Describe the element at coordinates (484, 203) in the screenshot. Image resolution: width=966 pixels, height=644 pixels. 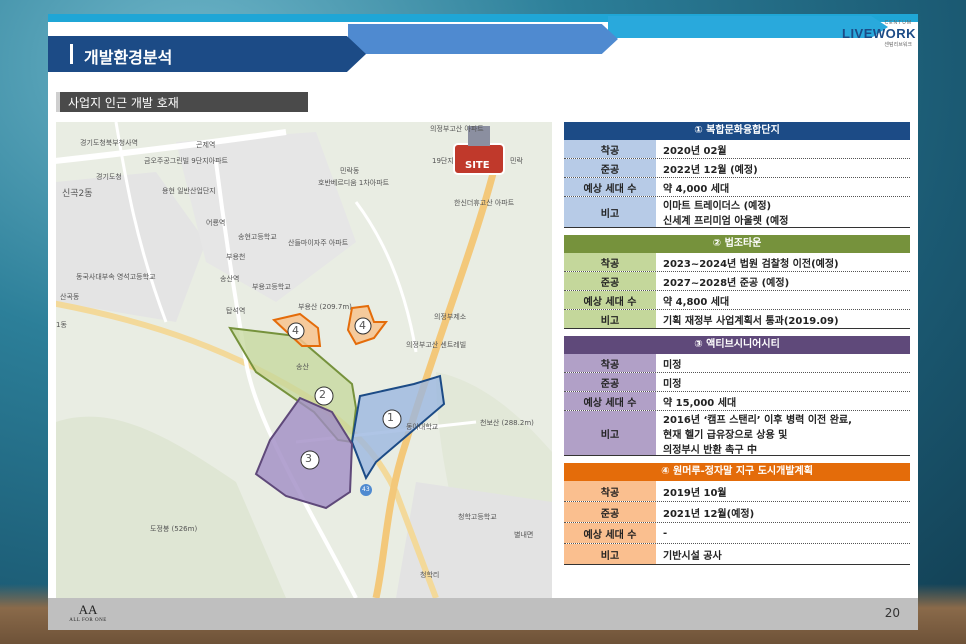
I see `map-label: 한신더휴고산 아파트` at that location.